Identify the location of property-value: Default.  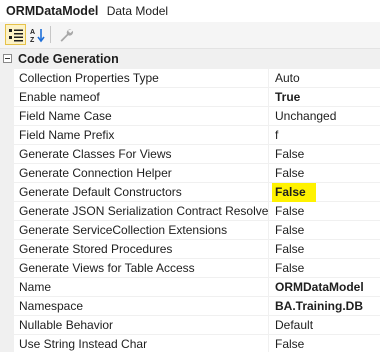
(327, 325).